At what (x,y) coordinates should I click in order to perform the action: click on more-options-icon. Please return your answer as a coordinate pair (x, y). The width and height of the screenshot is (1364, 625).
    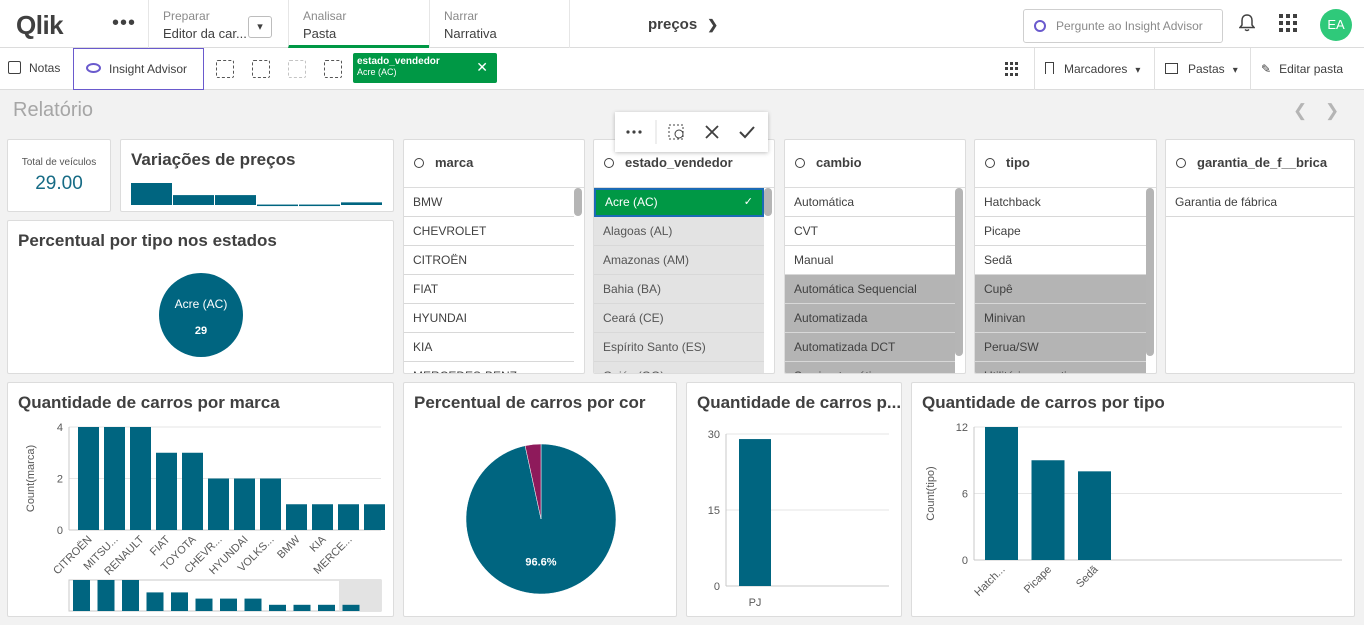
    Looking at the image, I should click on (634, 132).